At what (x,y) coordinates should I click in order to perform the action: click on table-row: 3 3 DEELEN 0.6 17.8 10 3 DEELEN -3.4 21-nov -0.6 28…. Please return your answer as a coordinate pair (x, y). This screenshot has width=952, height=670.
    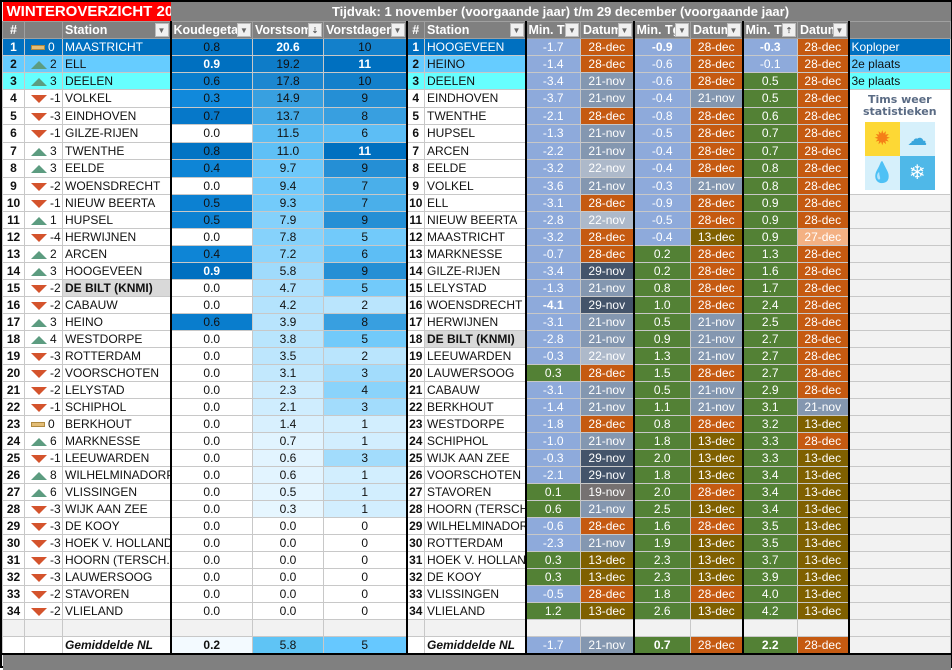
    Looking at the image, I should click on (477, 81).